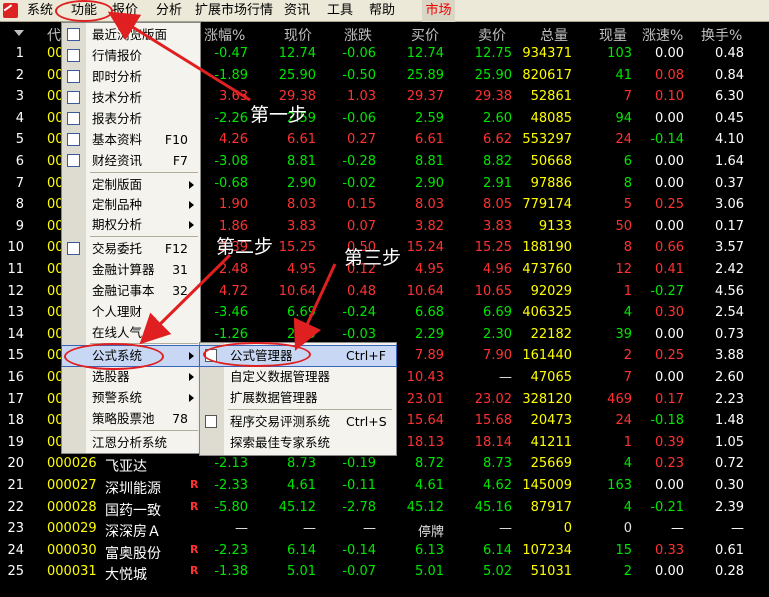 The height and width of the screenshot is (597, 769). What do you see at coordinates (245, 247) in the screenshot?
I see `annotation-step2: 第二步` at bounding box center [245, 247].